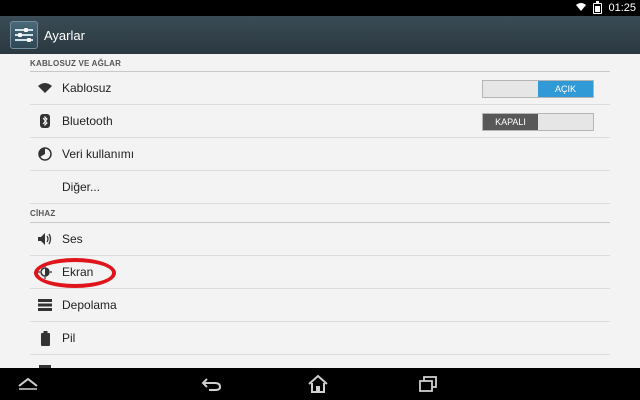 The height and width of the screenshot is (400, 640). What do you see at coordinates (320, 88) in the screenshot?
I see `setting-wifi: Kablosuz AÇIK` at bounding box center [320, 88].